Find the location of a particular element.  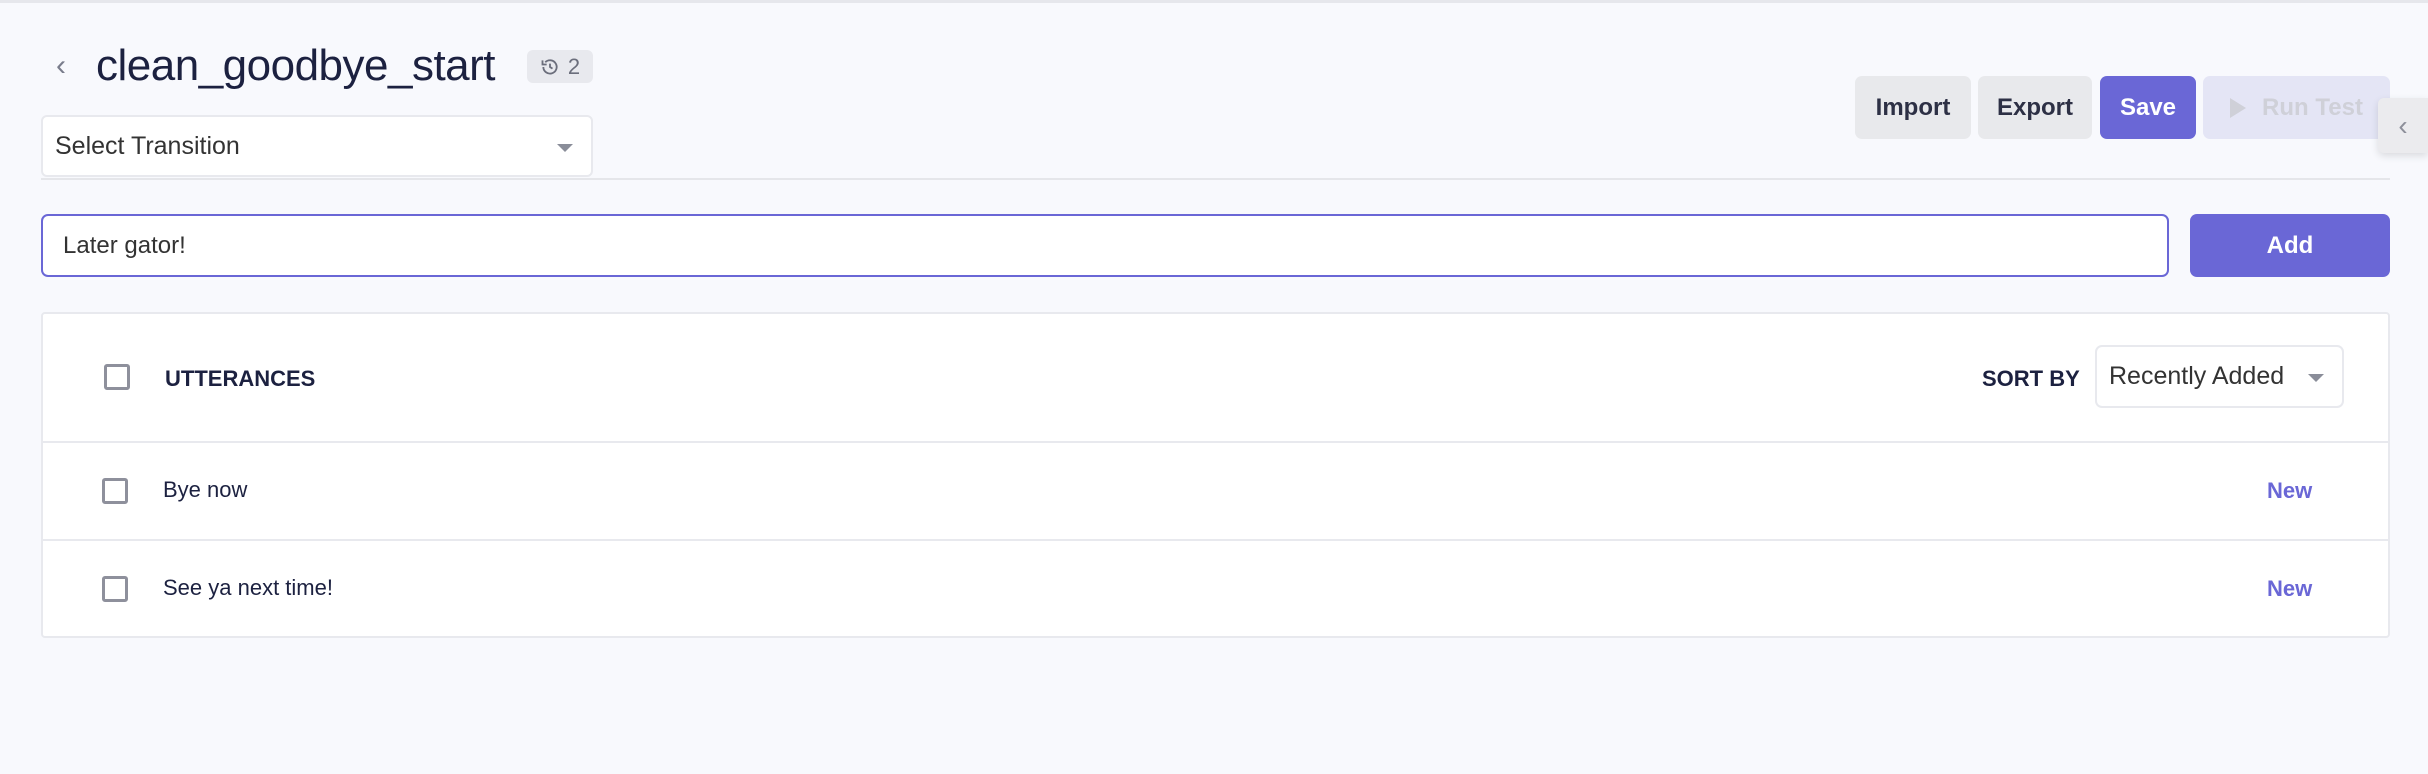

export-button: Export is located at coordinates (2035, 107).